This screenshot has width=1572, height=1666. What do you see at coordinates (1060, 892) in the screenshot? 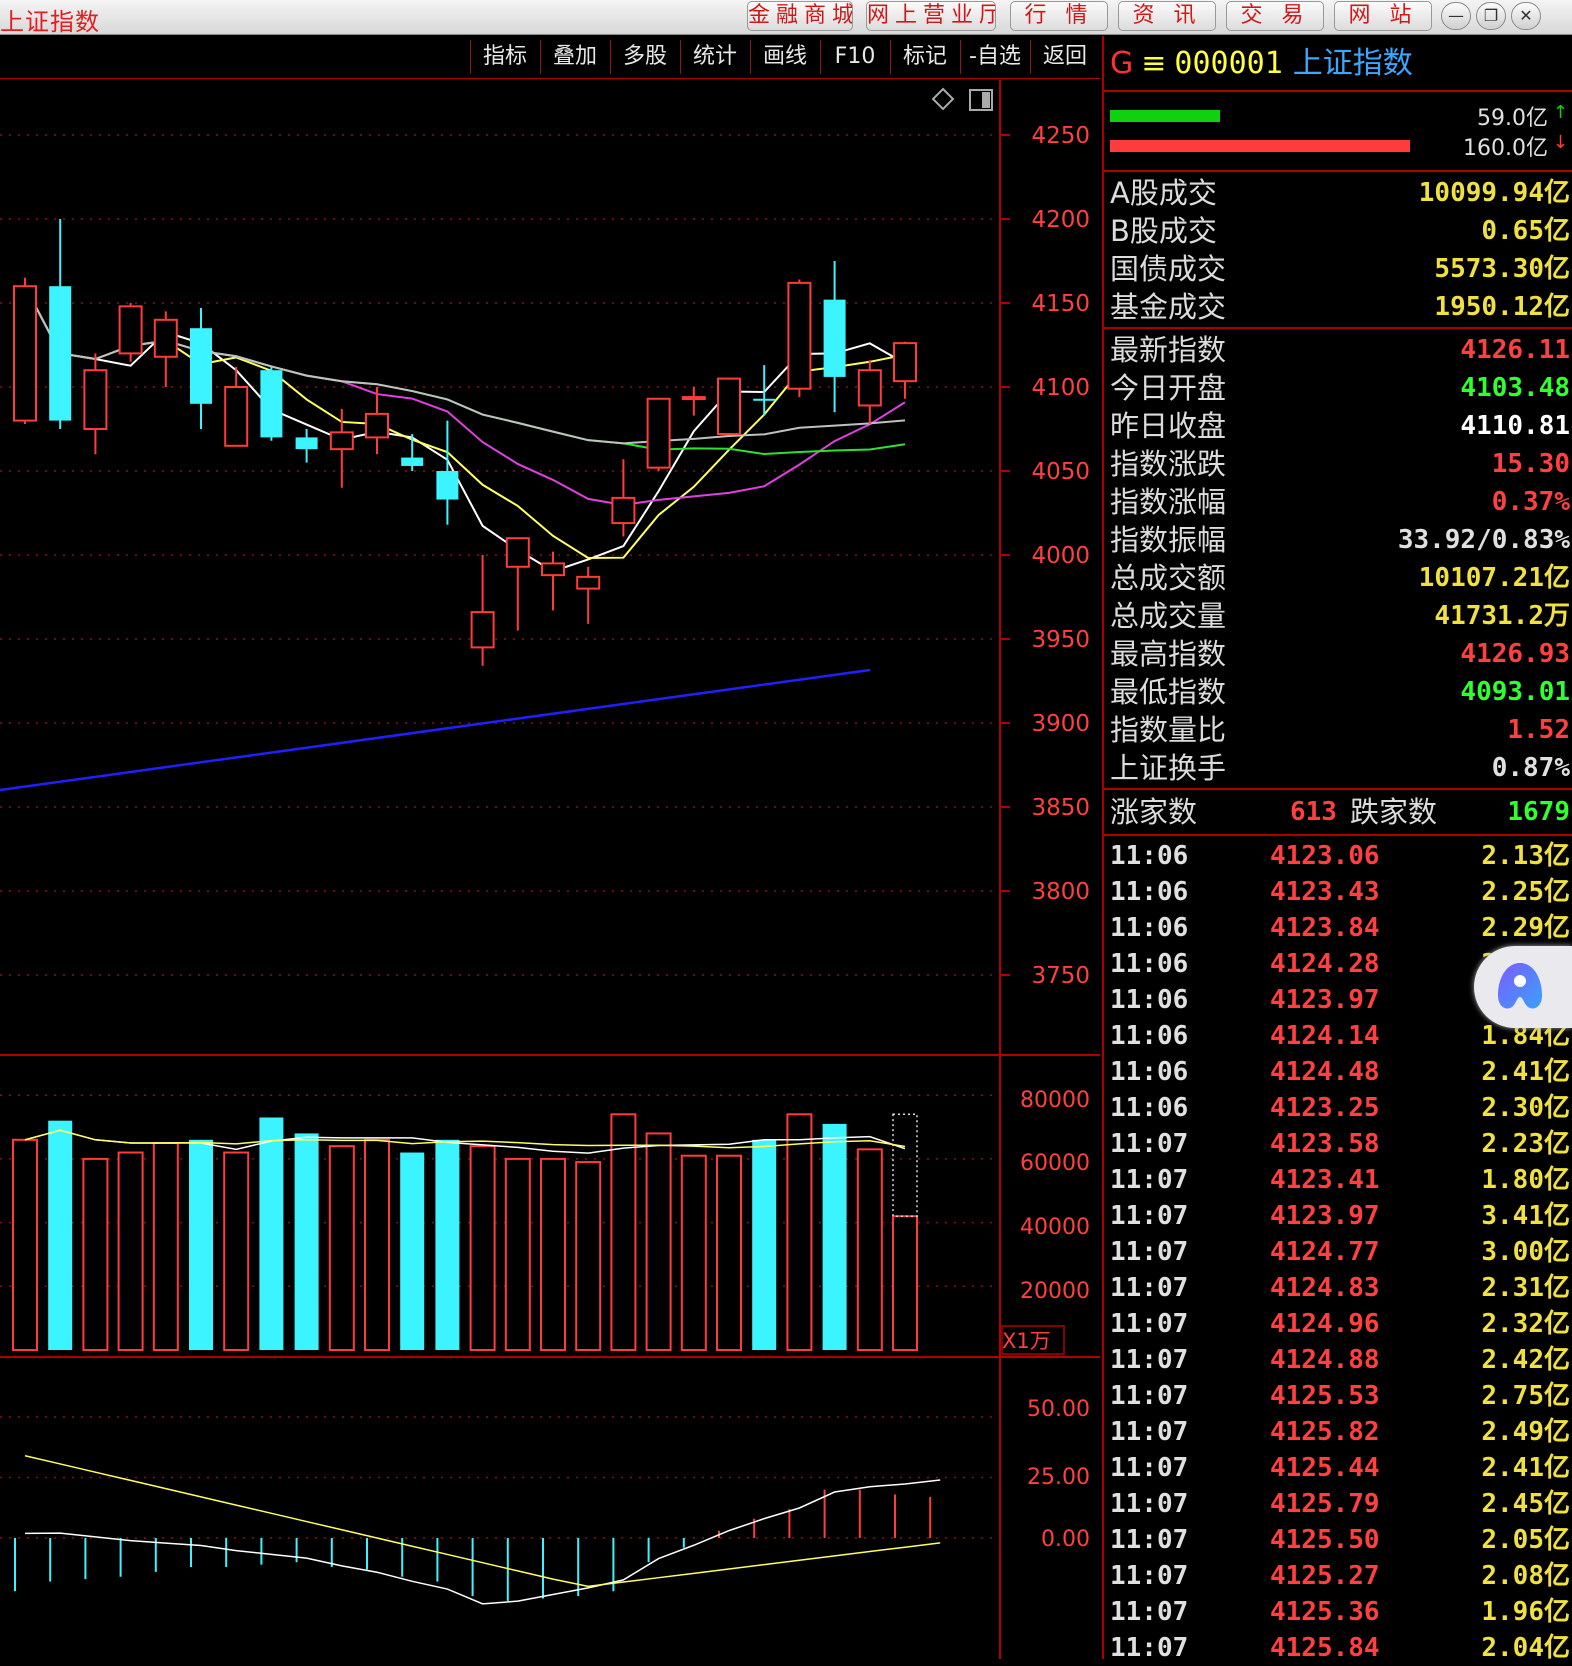
I see `price-label: 3800` at bounding box center [1060, 892].